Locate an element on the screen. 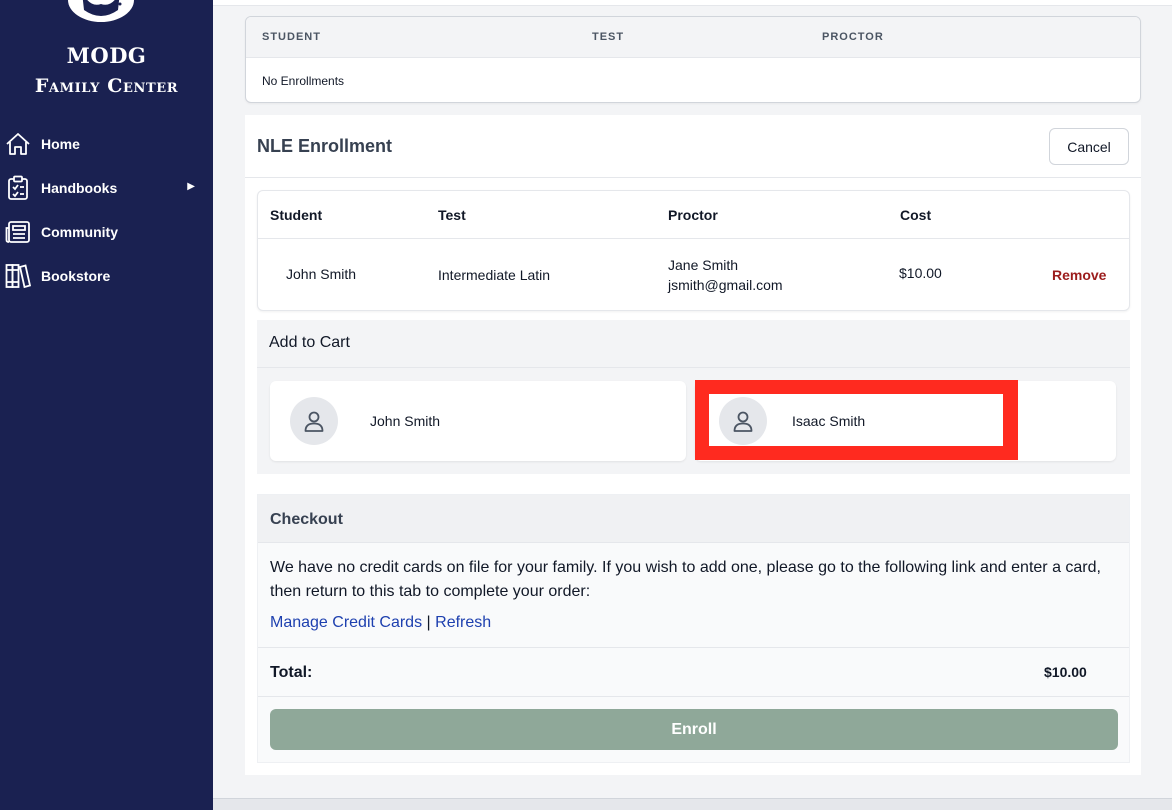  sidebar-item-label: Bookstore is located at coordinates (76, 276).